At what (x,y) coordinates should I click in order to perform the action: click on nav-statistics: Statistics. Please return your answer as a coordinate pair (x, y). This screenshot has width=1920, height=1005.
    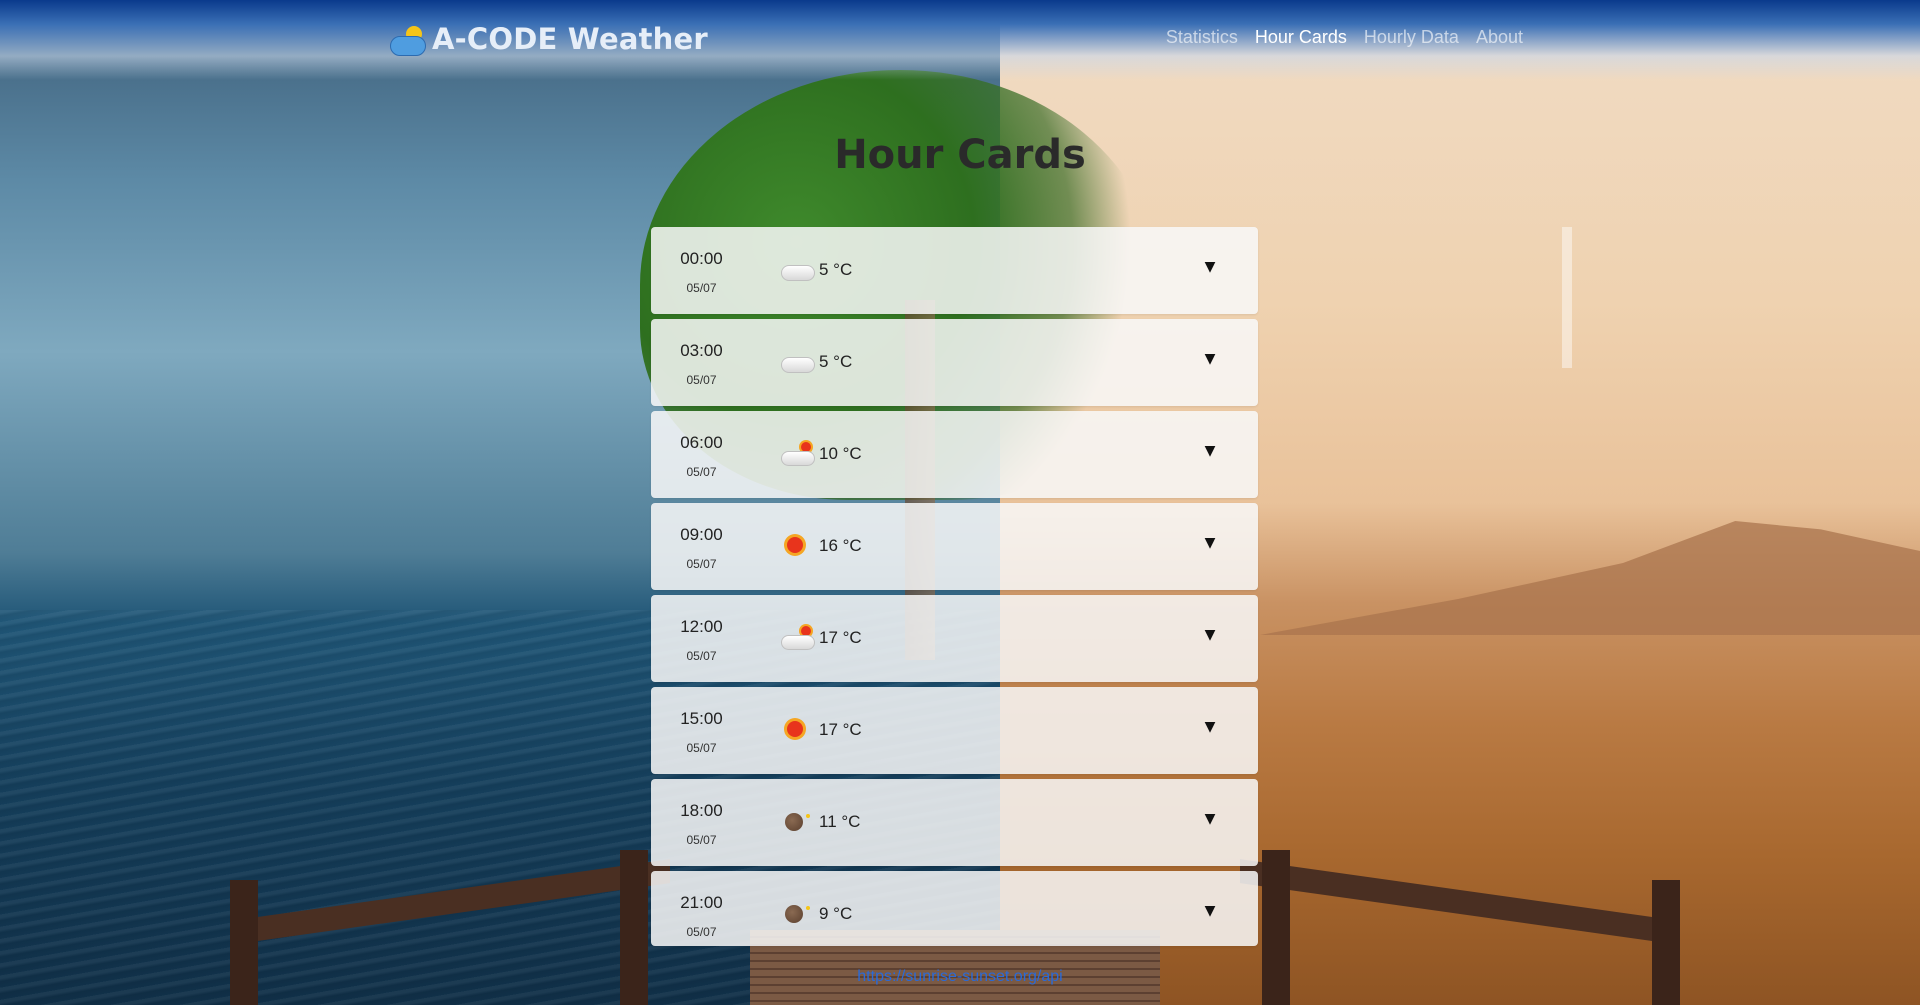
    Looking at the image, I should click on (1202, 37).